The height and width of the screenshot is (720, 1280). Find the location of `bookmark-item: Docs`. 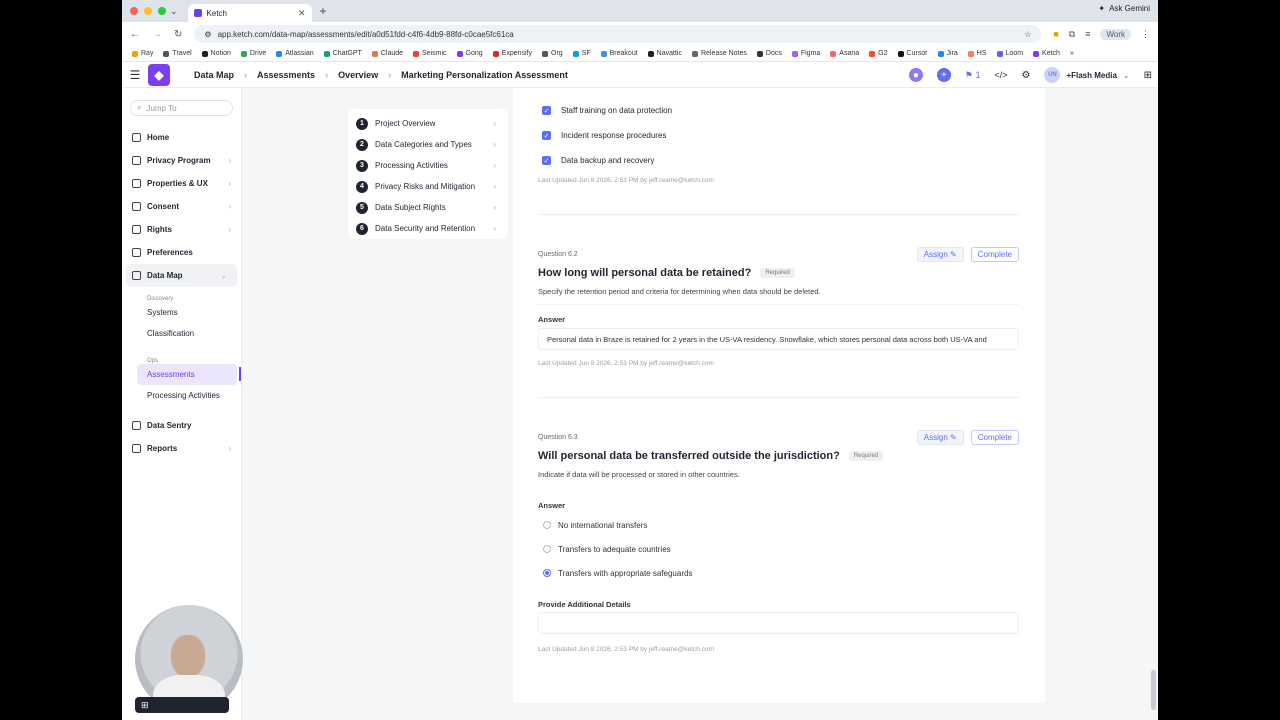

bookmark-item: Docs is located at coordinates (769, 53).